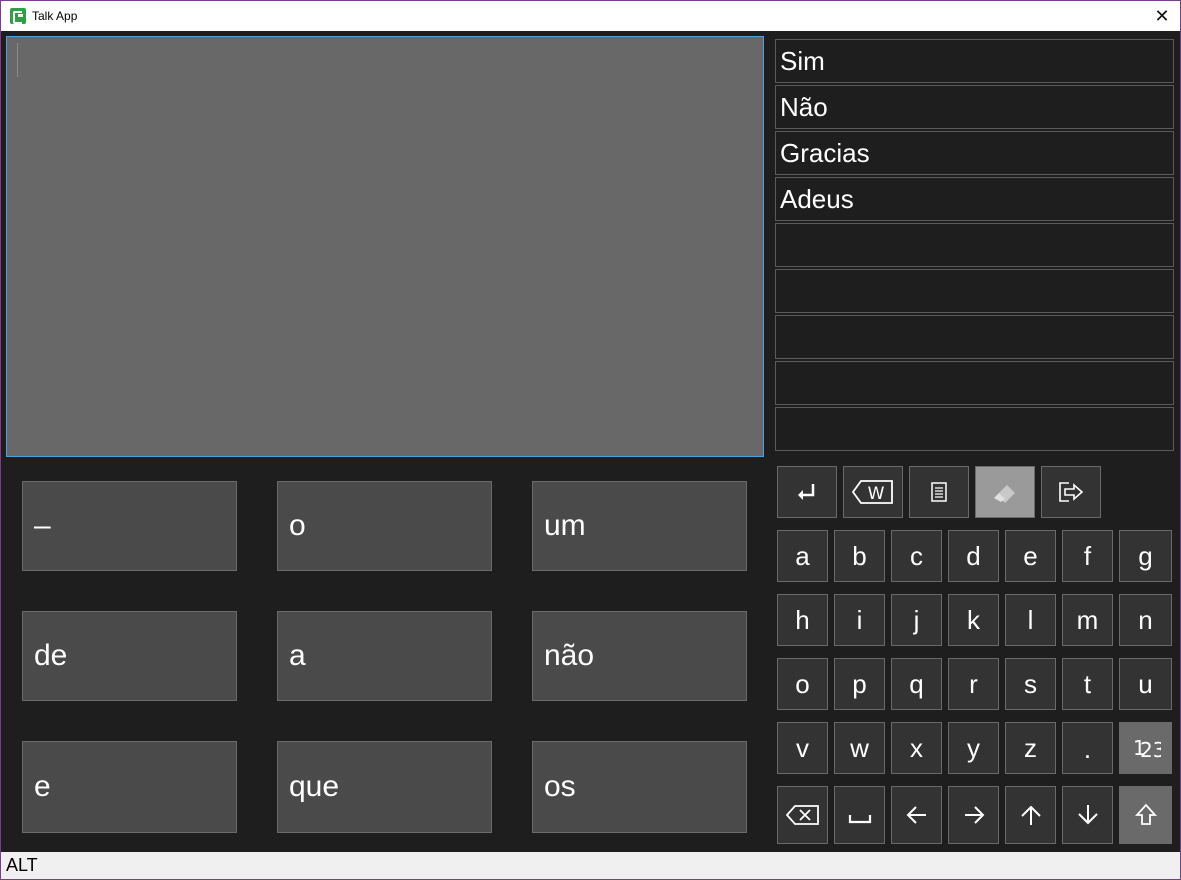 The width and height of the screenshot is (1181, 880). What do you see at coordinates (916, 748) in the screenshot?
I see `key-x: x` at bounding box center [916, 748].